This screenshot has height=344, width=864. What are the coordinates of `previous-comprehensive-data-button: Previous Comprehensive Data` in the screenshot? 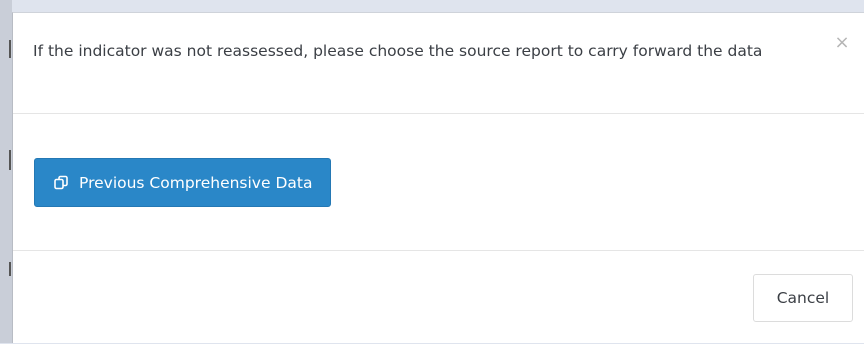 It's located at (183, 182).